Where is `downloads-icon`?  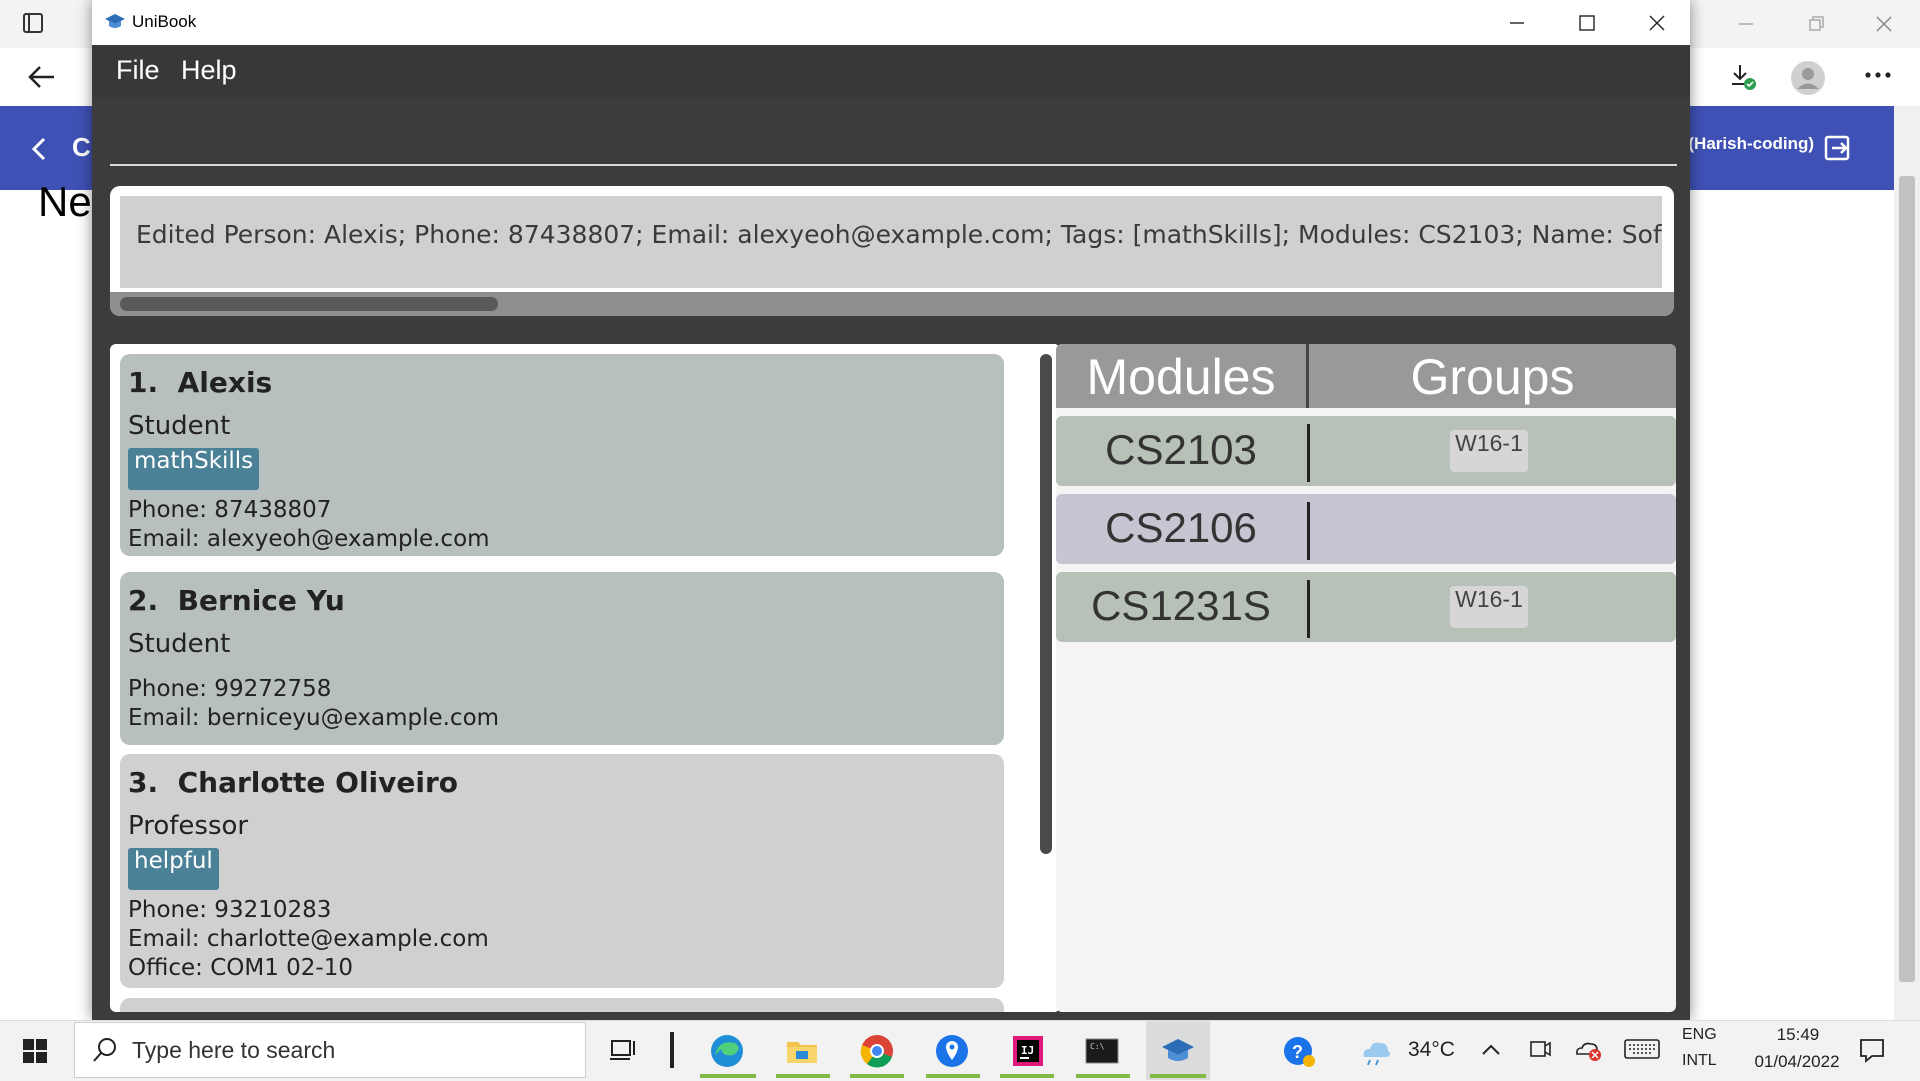 downloads-icon is located at coordinates (1743, 77).